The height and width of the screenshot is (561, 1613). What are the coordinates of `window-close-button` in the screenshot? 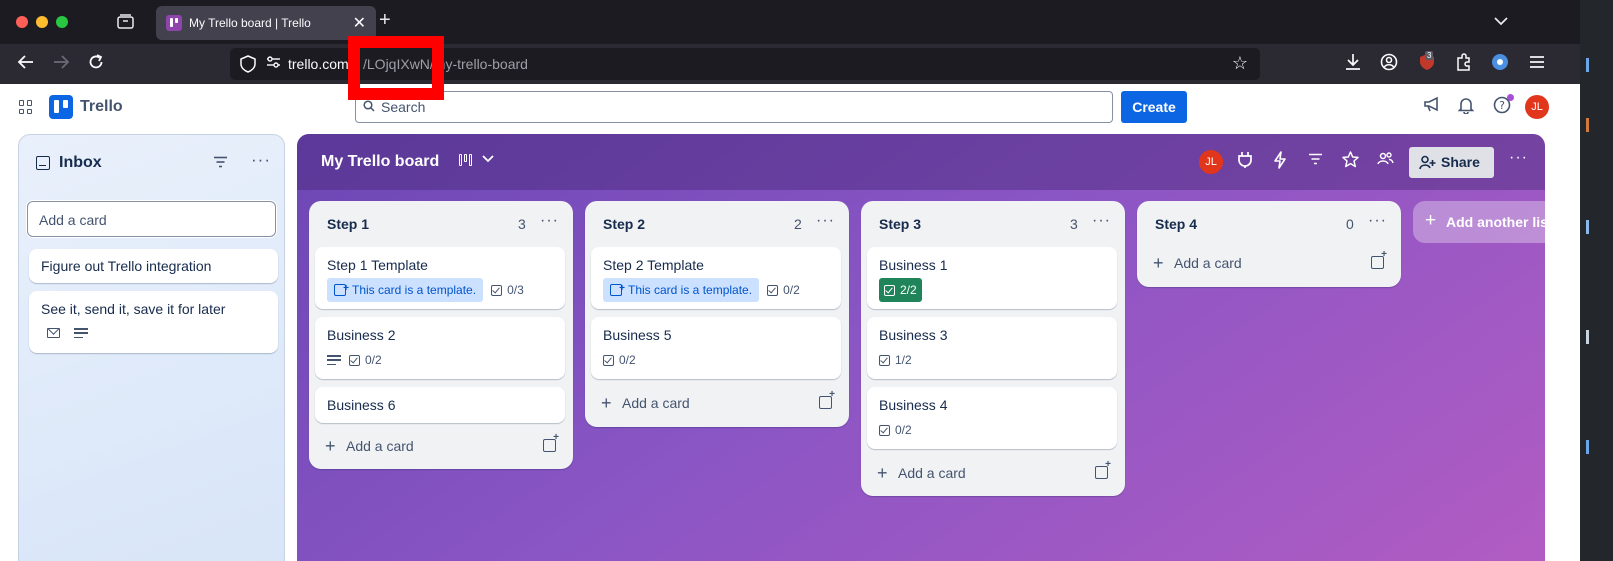 It's located at (22, 22).